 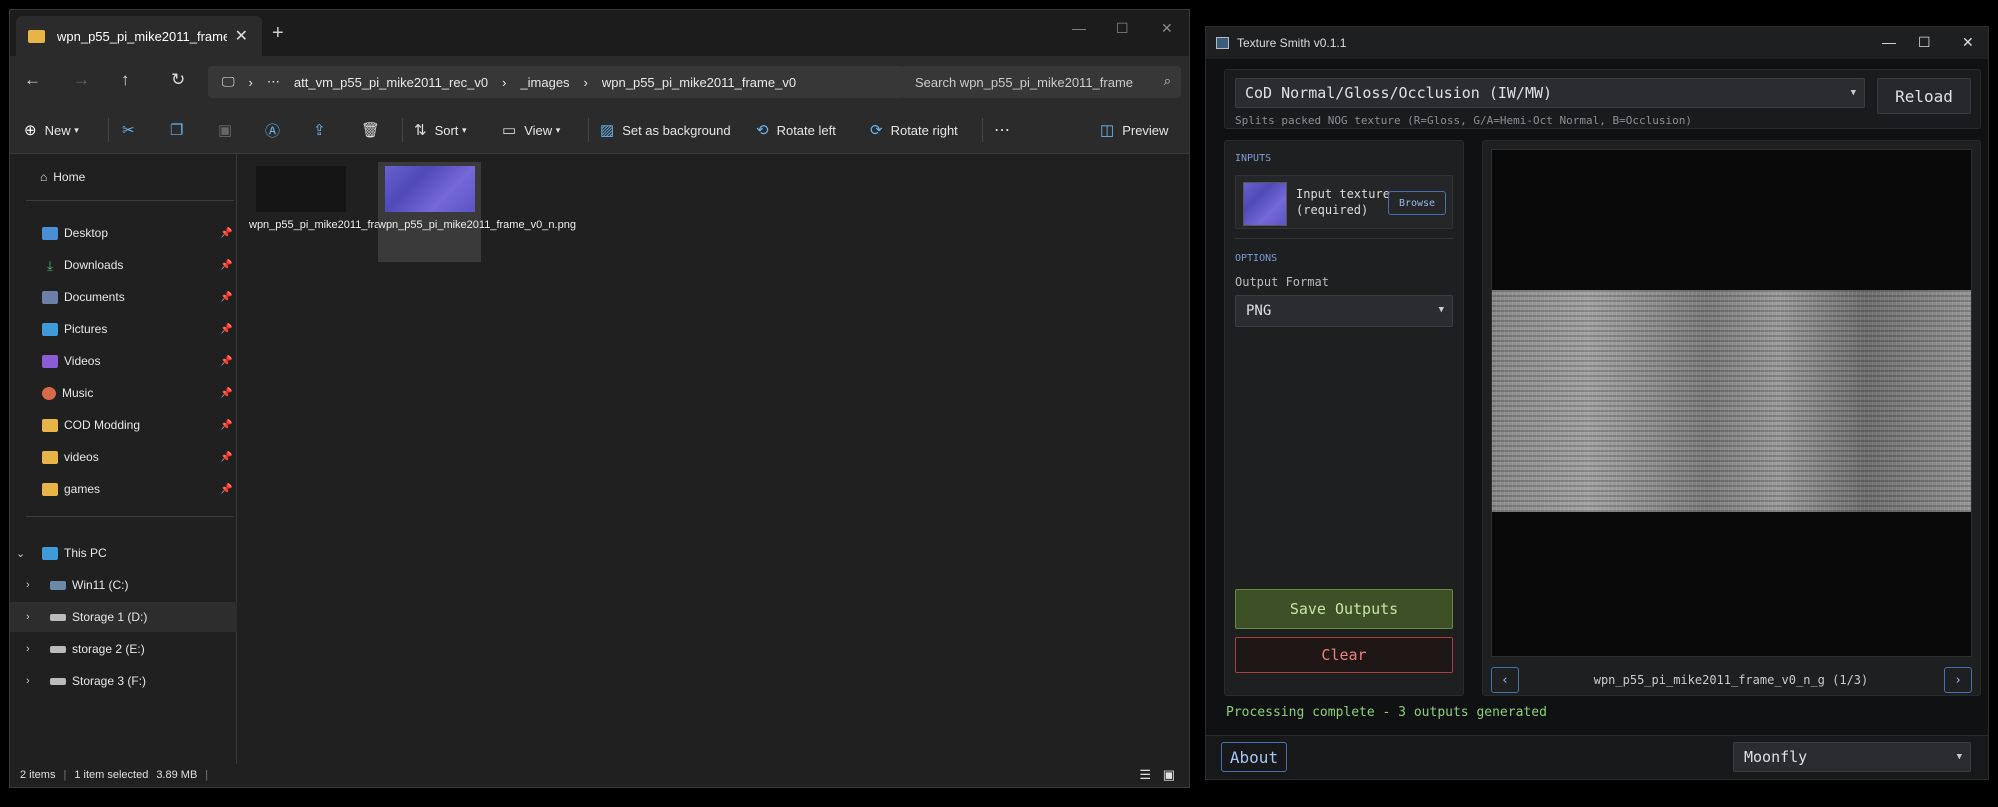 What do you see at coordinates (1417, 203) in the screenshot?
I see `browse-button: Browse` at bounding box center [1417, 203].